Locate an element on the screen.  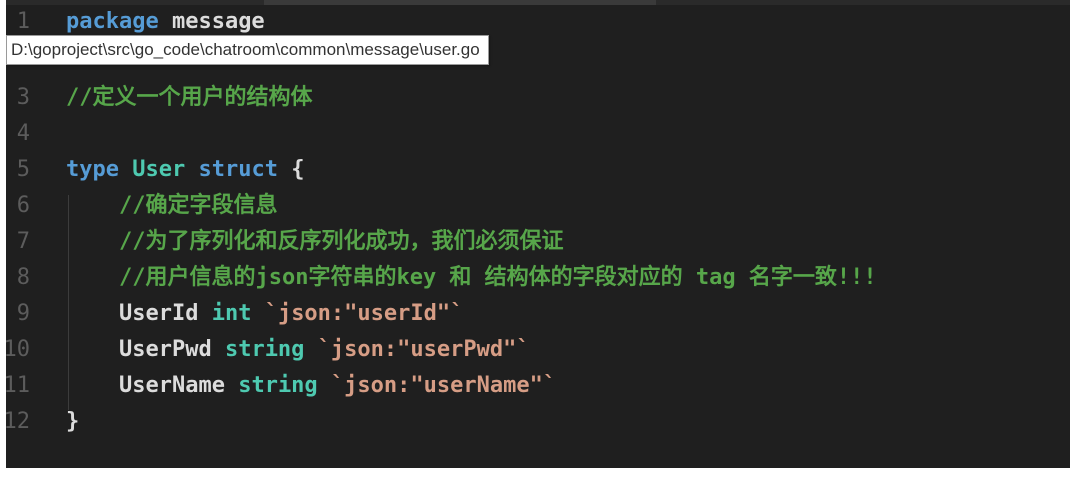
line-code: UserId int `json:"userId"` is located at coordinates (264, 314).